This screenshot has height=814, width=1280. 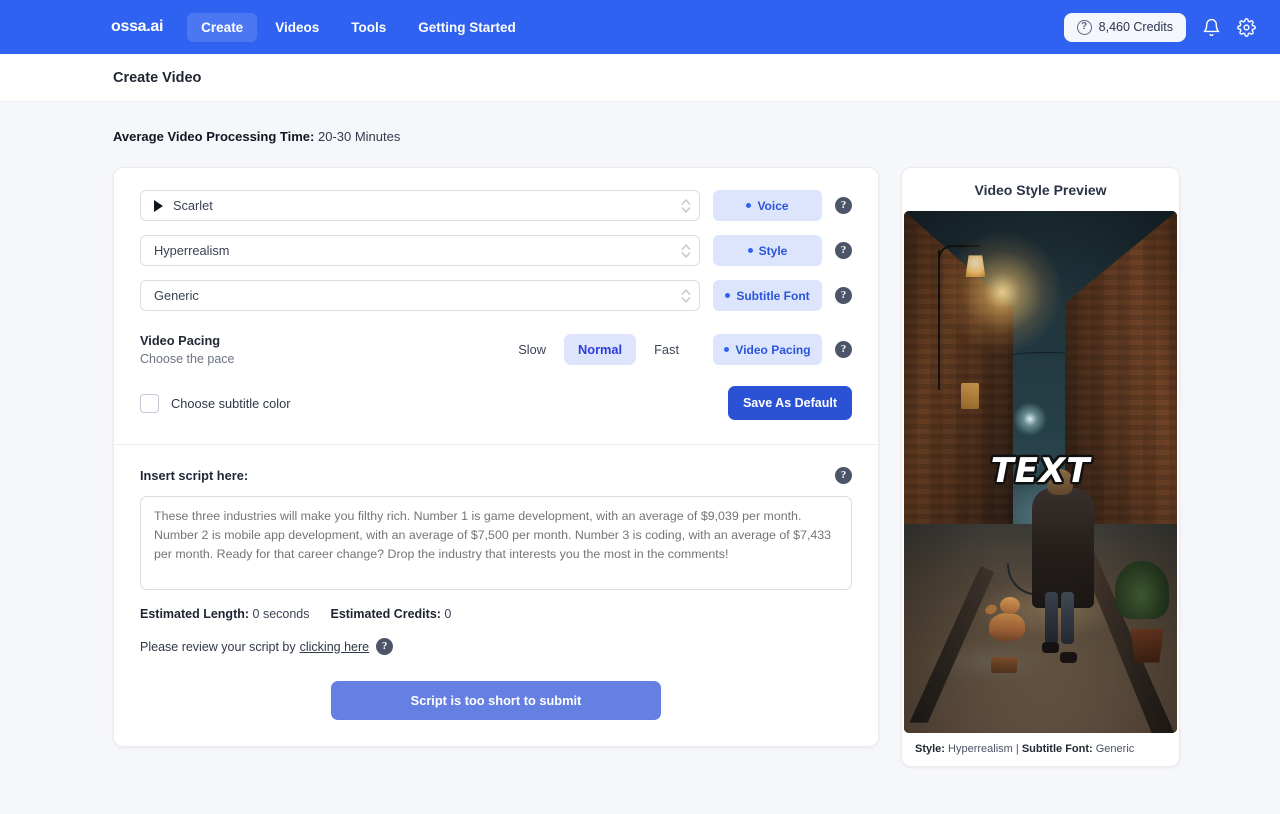 What do you see at coordinates (930, 749) in the screenshot?
I see `preview-style-label: Style:` at bounding box center [930, 749].